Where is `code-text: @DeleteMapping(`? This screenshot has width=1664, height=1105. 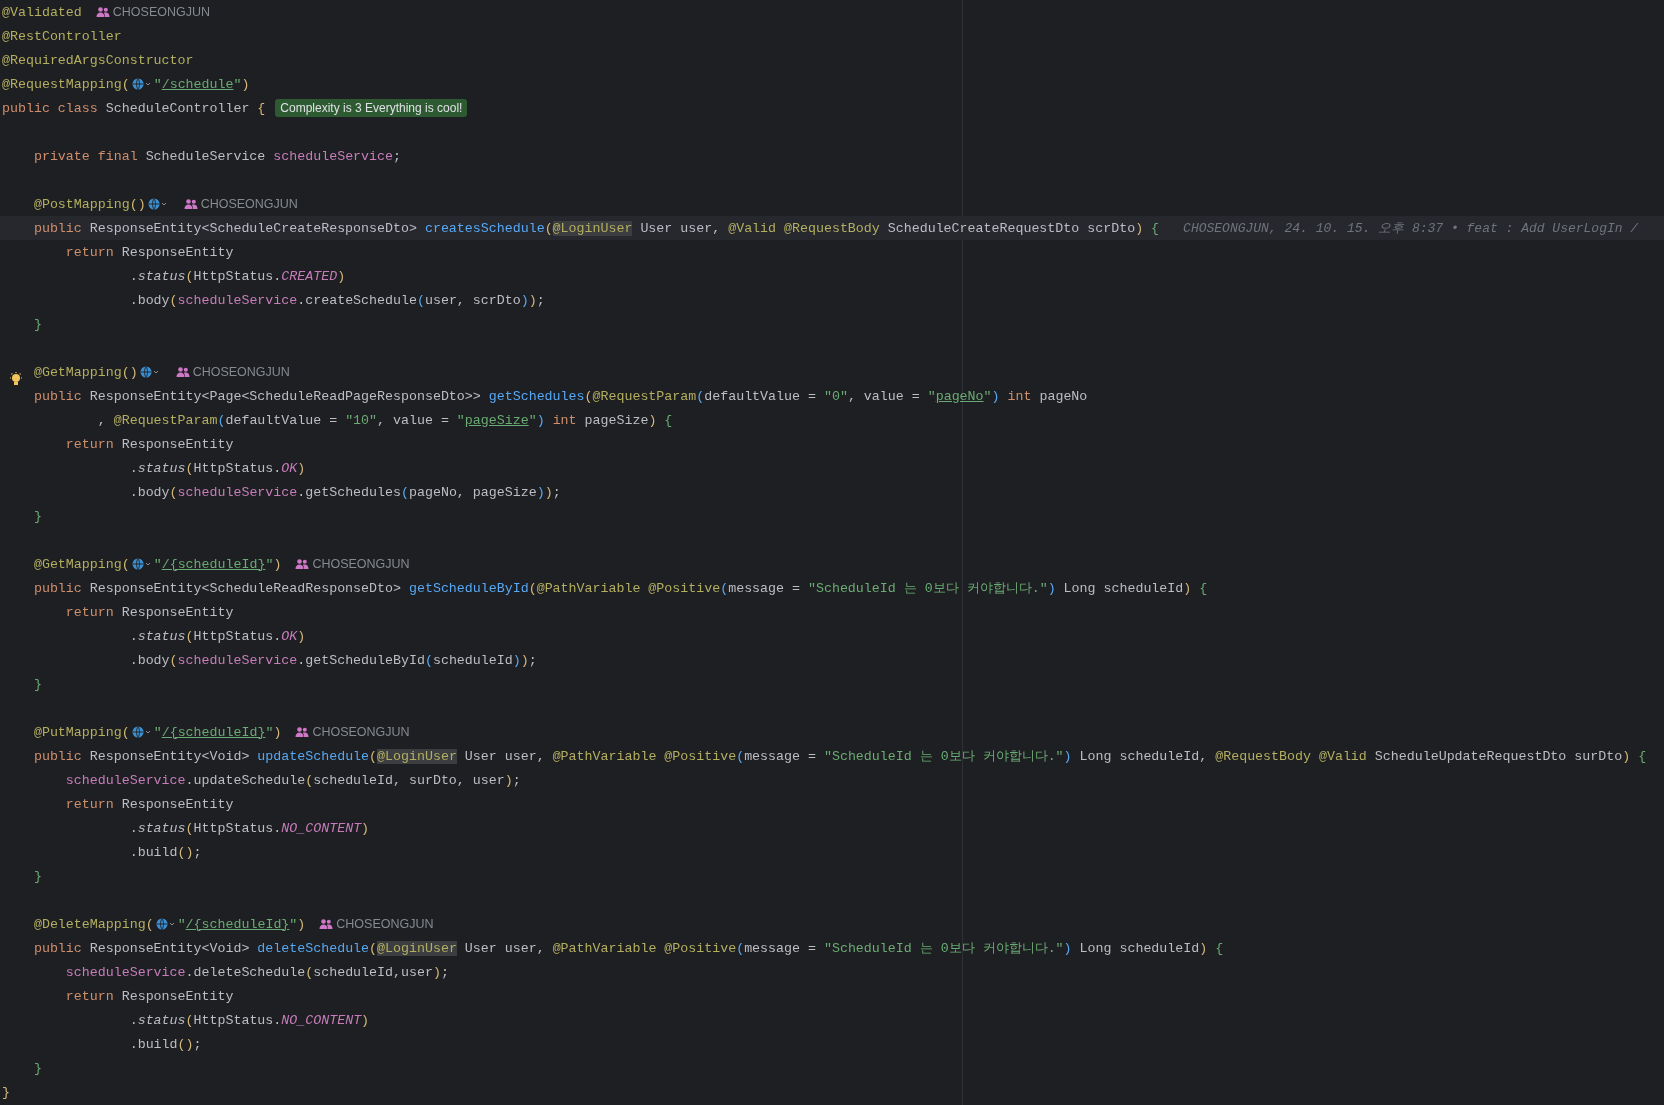
code-text: @DeleteMapping( is located at coordinates (93, 924).